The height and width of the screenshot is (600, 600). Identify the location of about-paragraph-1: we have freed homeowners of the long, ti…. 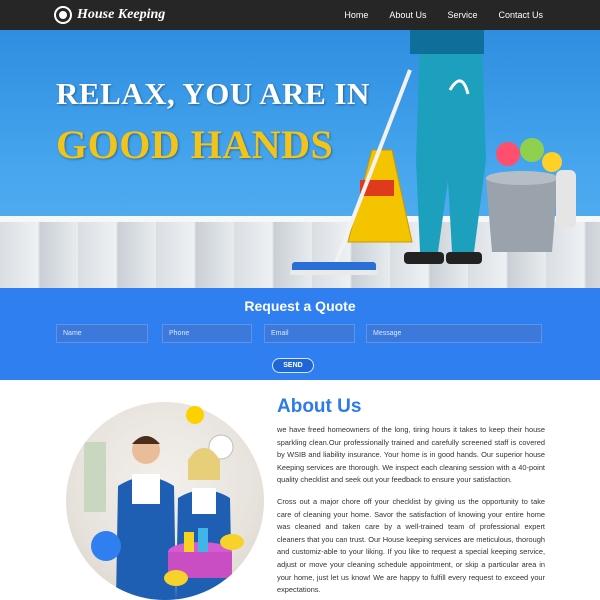
(411, 455).